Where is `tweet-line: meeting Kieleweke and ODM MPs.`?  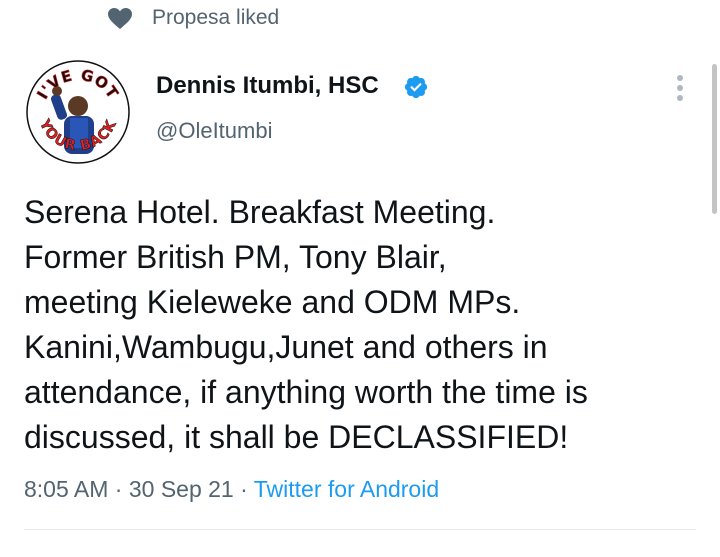 tweet-line: meeting Kieleweke and ODM MPs. is located at coordinates (272, 302).